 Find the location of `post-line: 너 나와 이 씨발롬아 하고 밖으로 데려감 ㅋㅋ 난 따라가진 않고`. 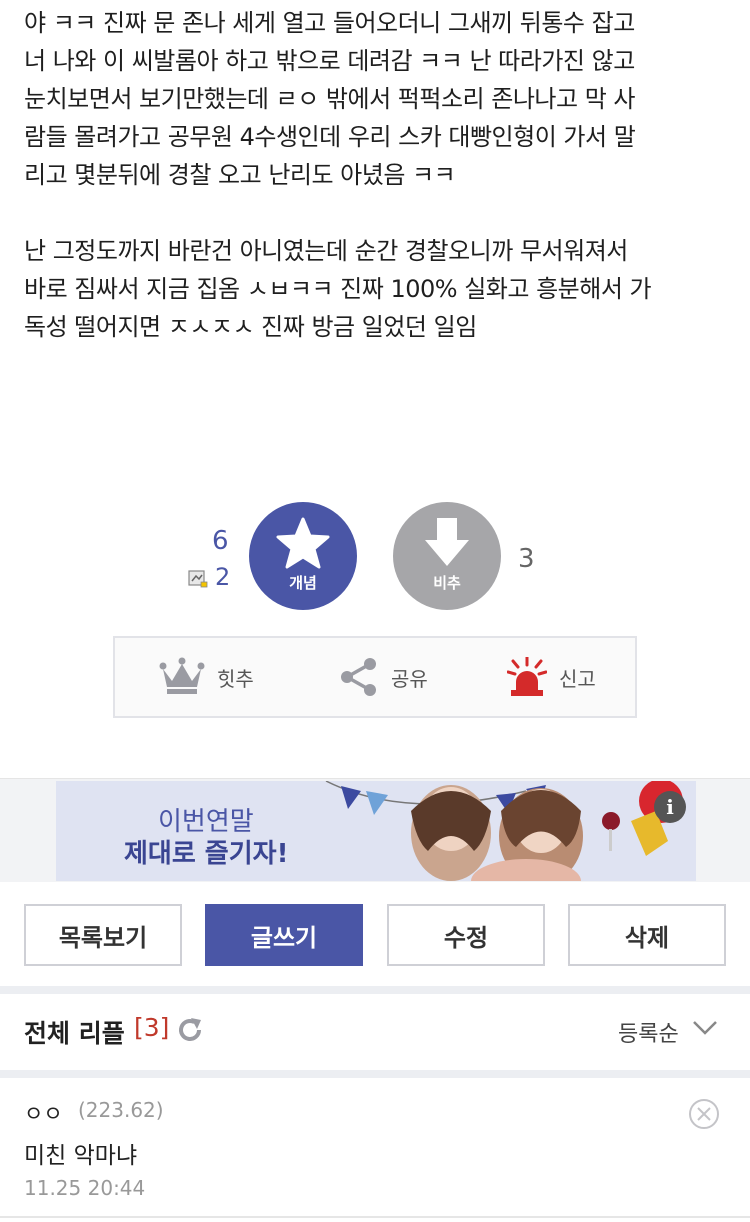

post-line: 너 나와 이 씨발롬아 하고 밖으로 데려감 ㅋㅋ 난 따라가진 않고 is located at coordinates (329, 61).